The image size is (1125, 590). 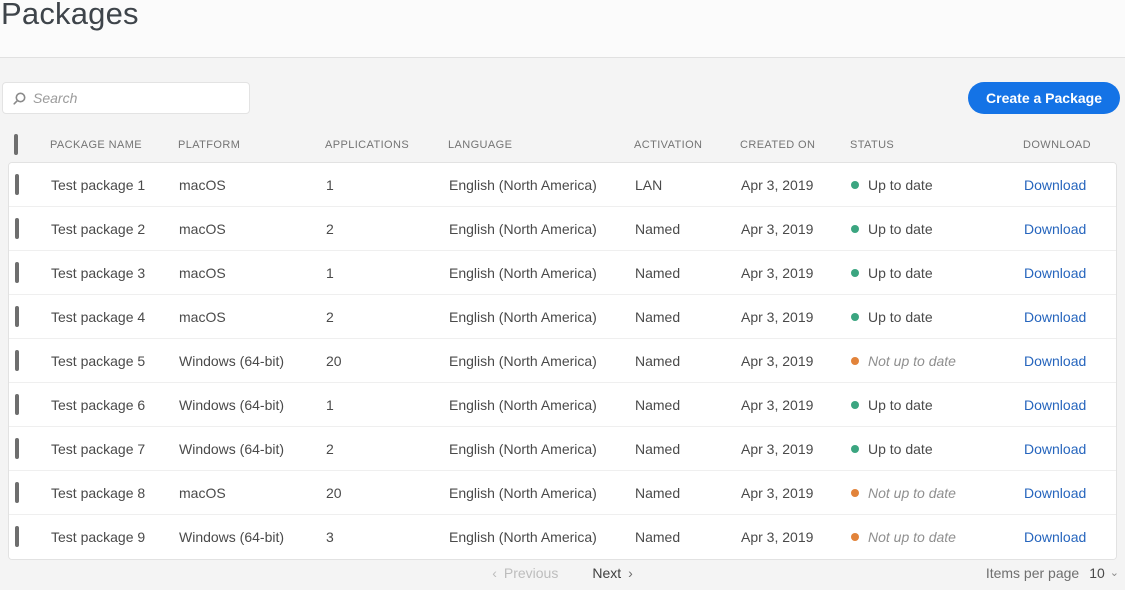 What do you see at coordinates (562, 573) in the screenshot?
I see `pagination: ‹ Previous Next ›` at bounding box center [562, 573].